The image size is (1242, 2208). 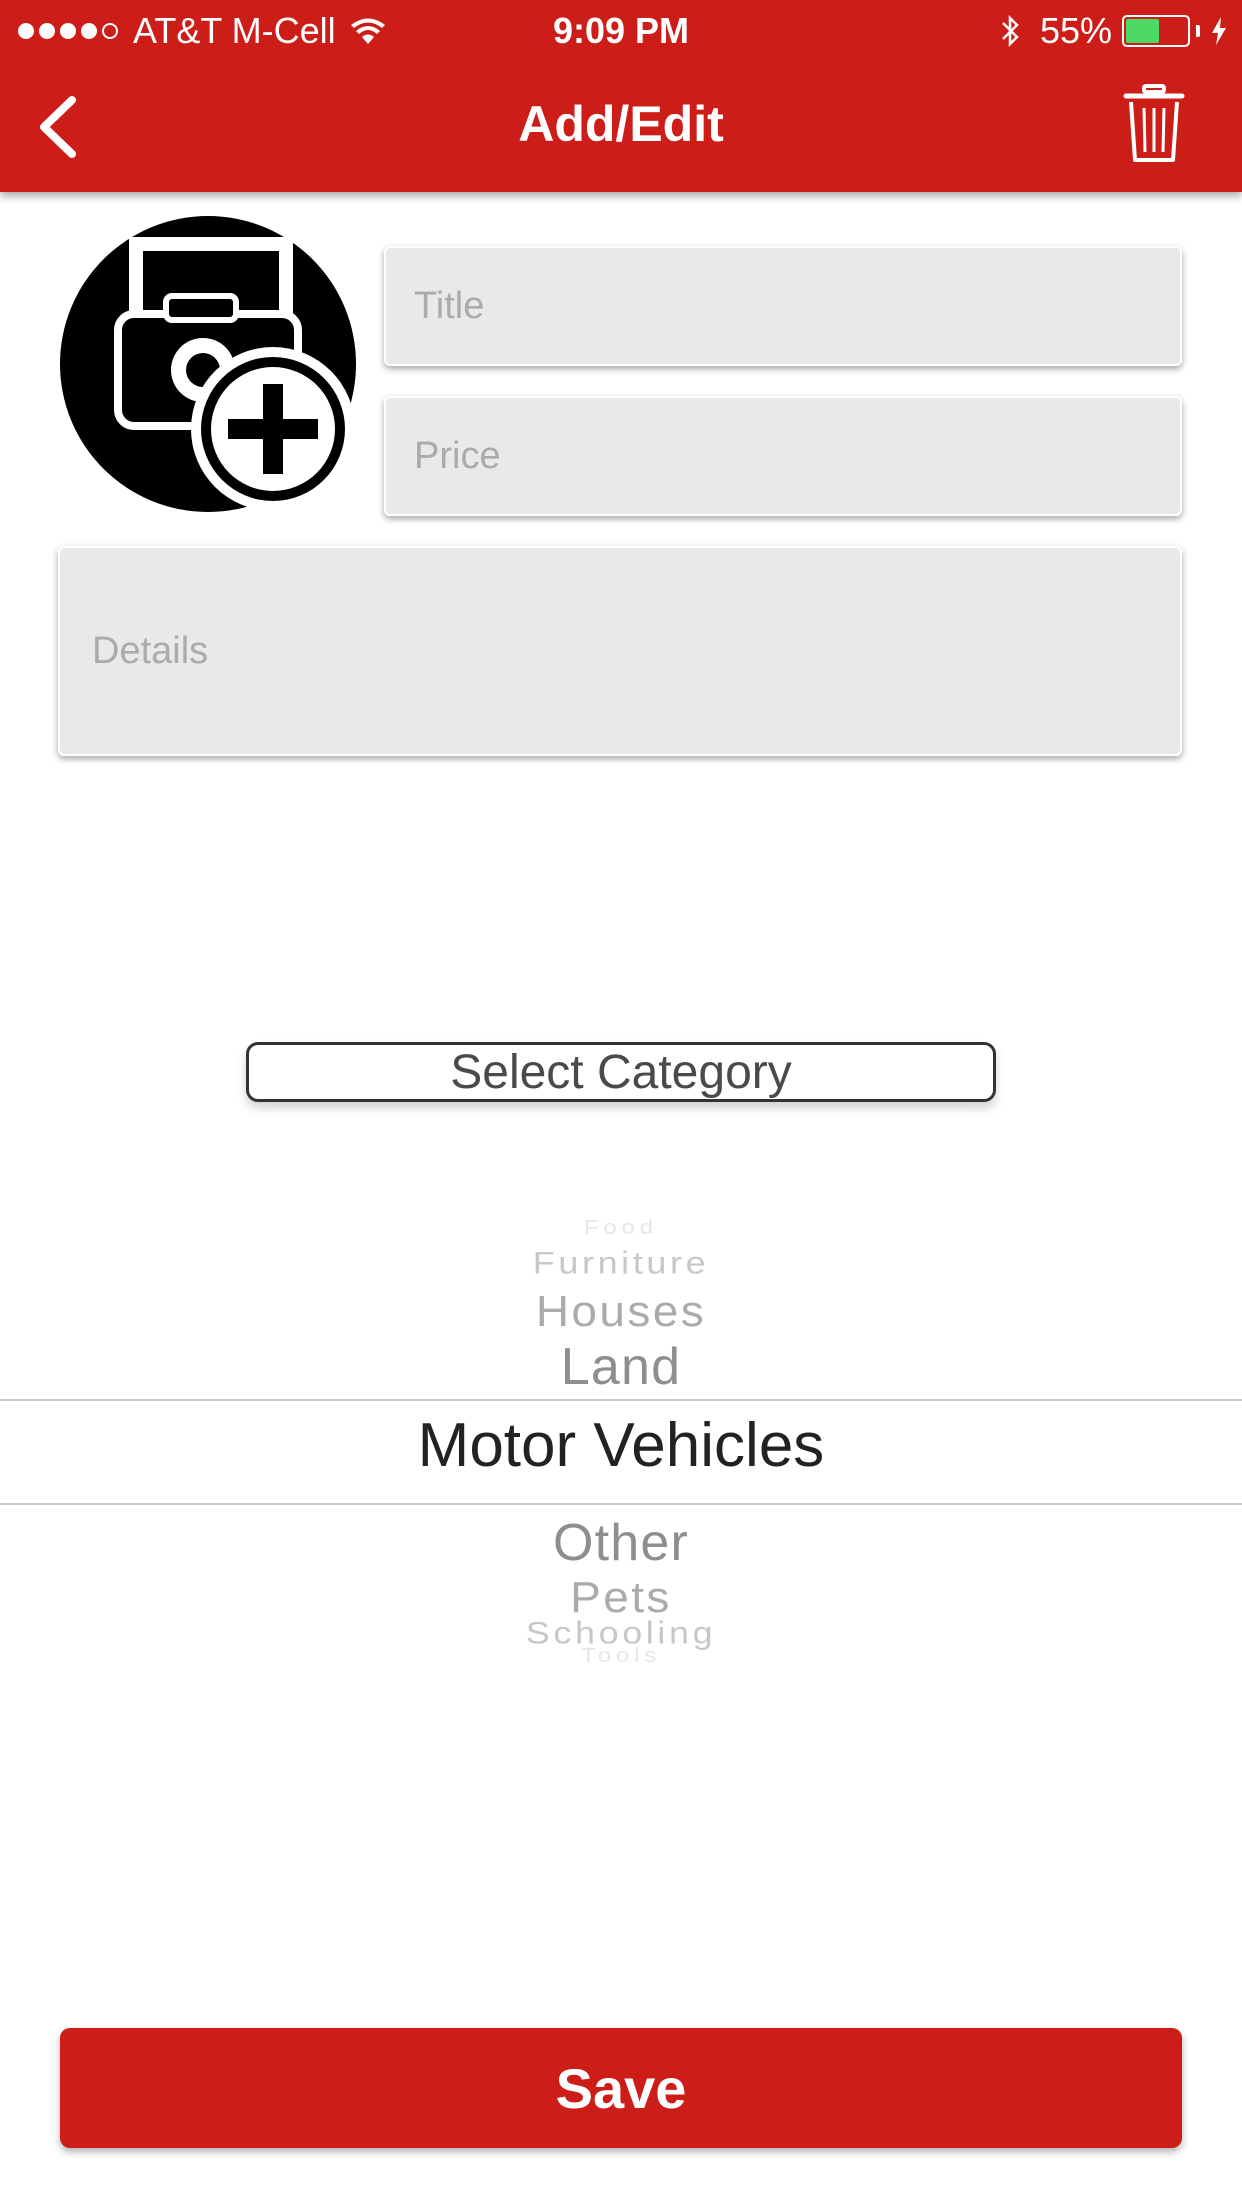 What do you see at coordinates (1142, 31) in the screenshot?
I see `battery-fill` at bounding box center [1142, 31].